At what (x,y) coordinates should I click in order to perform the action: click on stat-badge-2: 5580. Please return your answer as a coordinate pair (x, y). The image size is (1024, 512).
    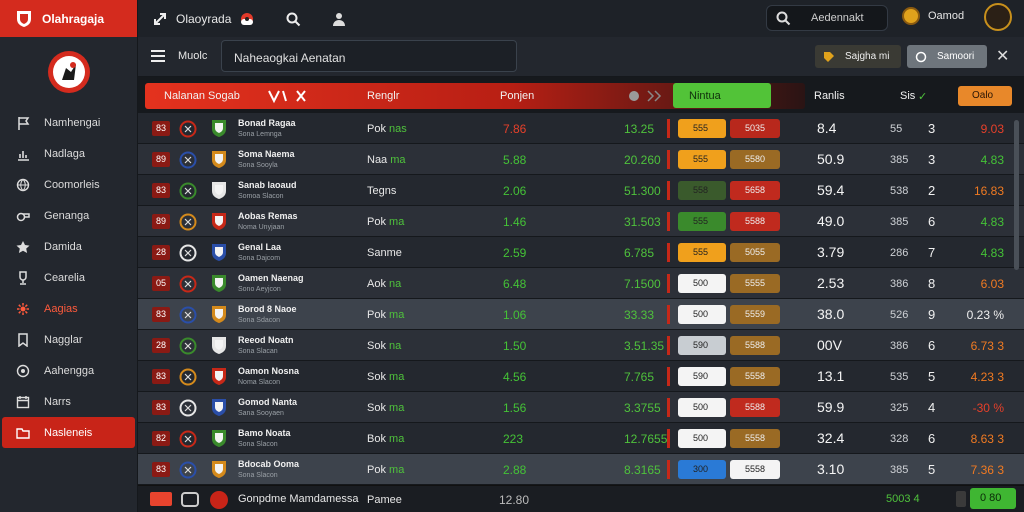
    Looking at the image, I should click on (755, 159).